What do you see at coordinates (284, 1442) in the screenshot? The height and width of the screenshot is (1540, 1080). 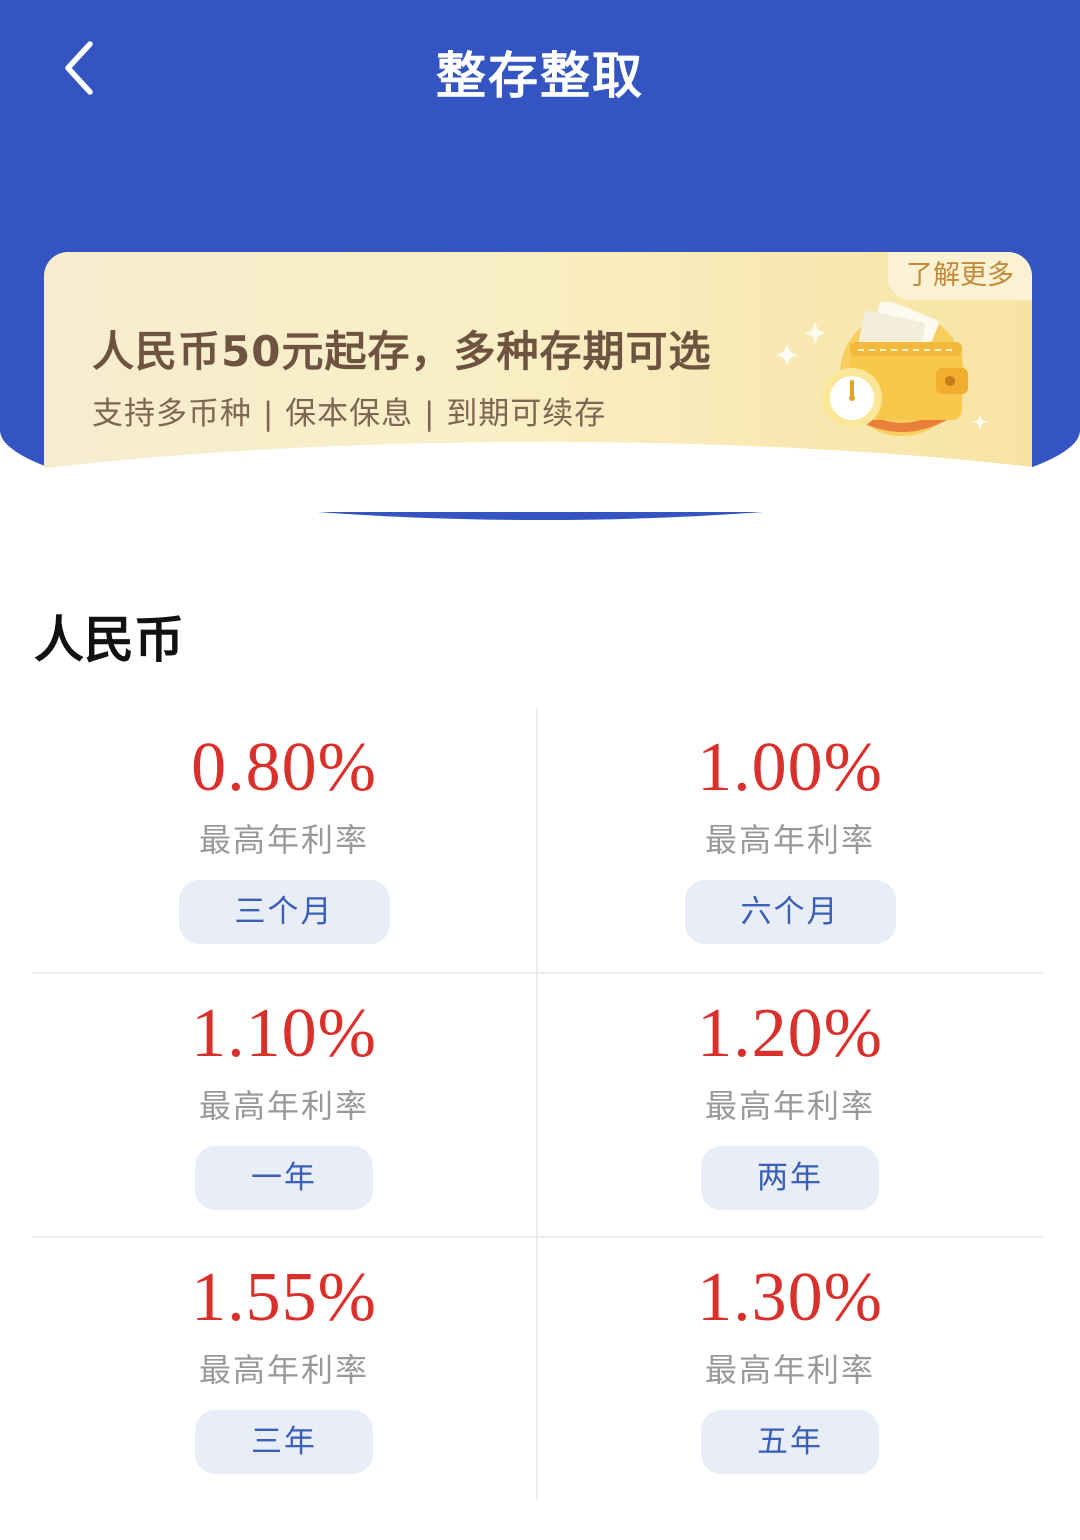 I see `term-button: 三年` at bounding box center [284, 1442].